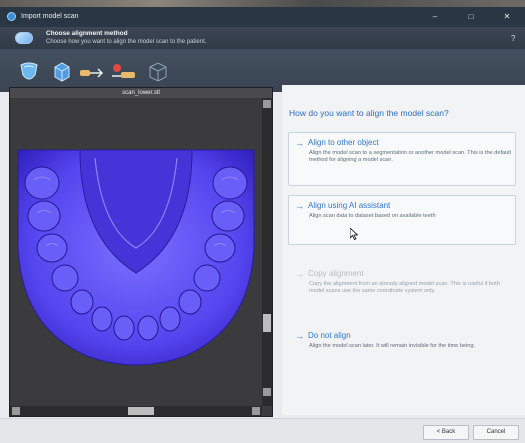 This screenshot has width=525, height=443. Describe the element at coordinates (471, 17) in the screenshot. I see `maximize-button: □` at that location.